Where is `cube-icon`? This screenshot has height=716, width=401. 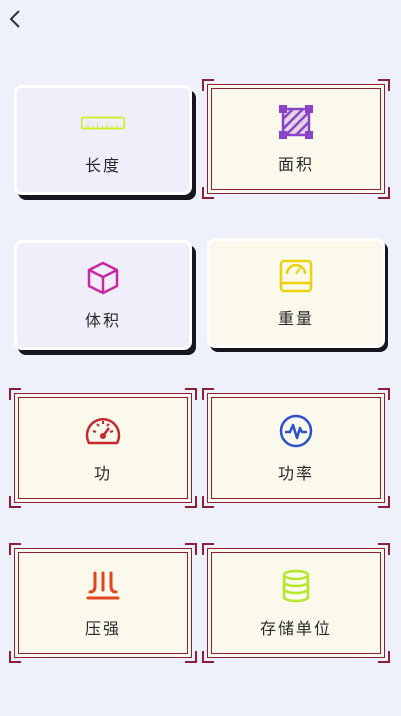 cube-icon is located at coordinates (103, 278).